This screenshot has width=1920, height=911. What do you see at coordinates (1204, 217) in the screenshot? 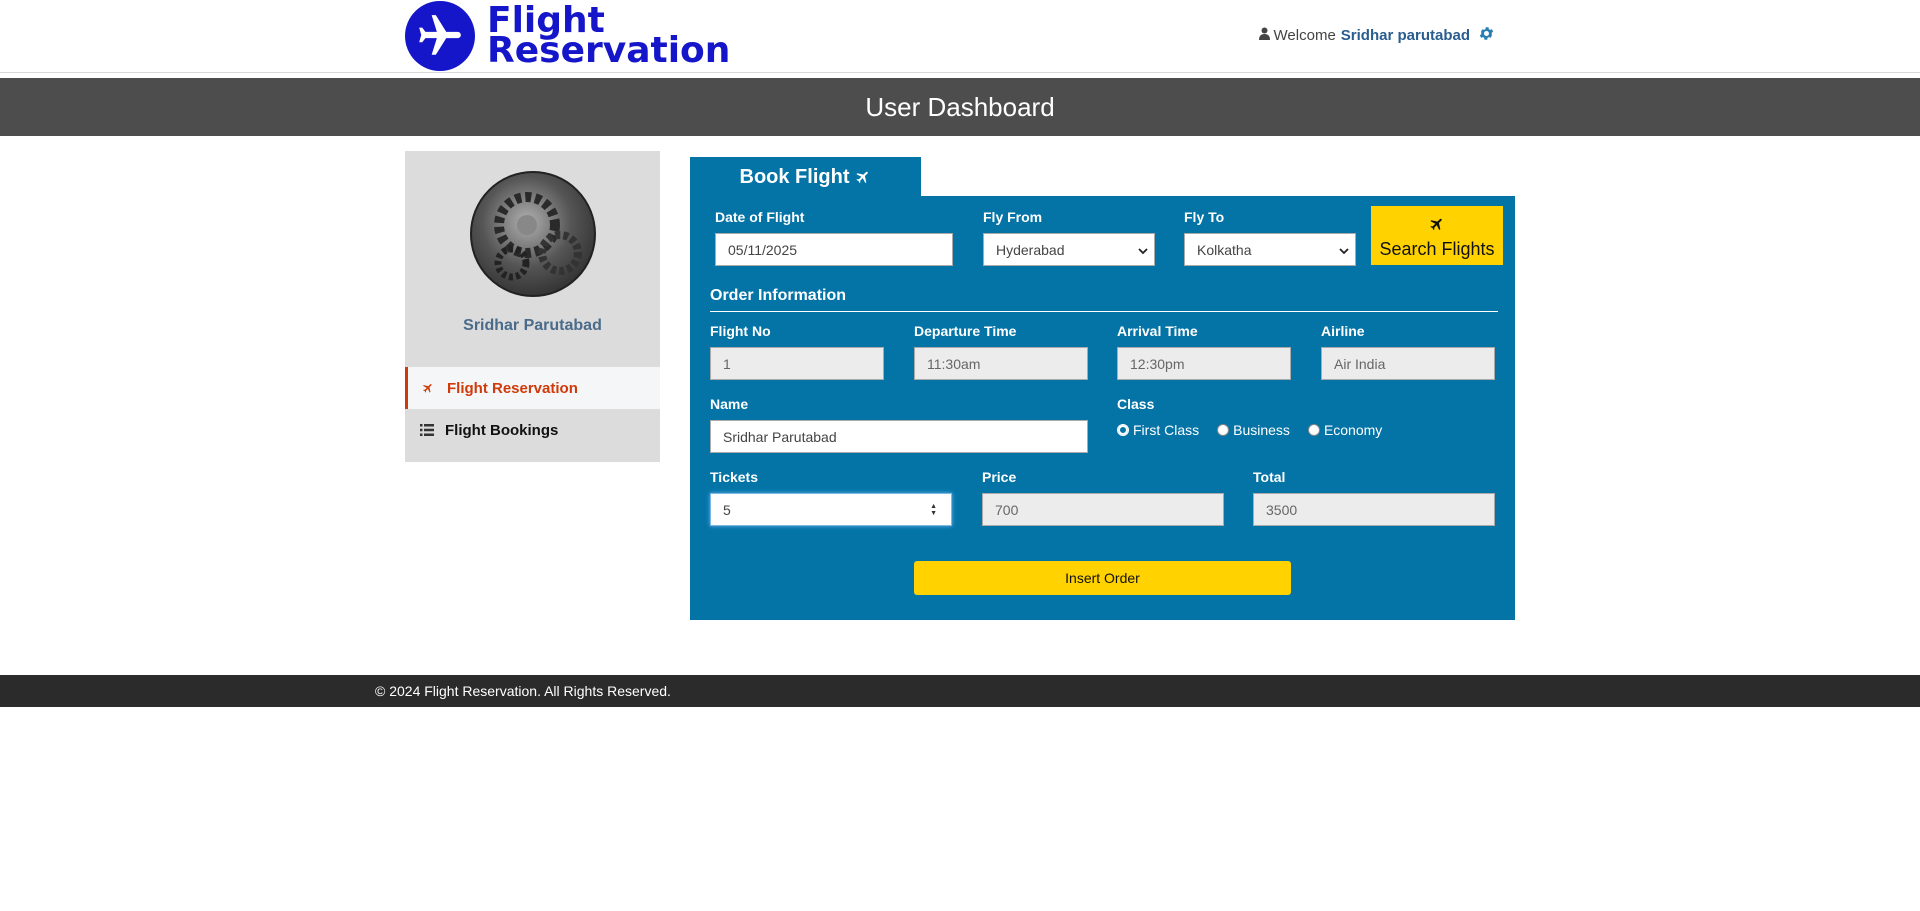
I see `fly-to-label: Fly To` at bounding box center [1204, 217].